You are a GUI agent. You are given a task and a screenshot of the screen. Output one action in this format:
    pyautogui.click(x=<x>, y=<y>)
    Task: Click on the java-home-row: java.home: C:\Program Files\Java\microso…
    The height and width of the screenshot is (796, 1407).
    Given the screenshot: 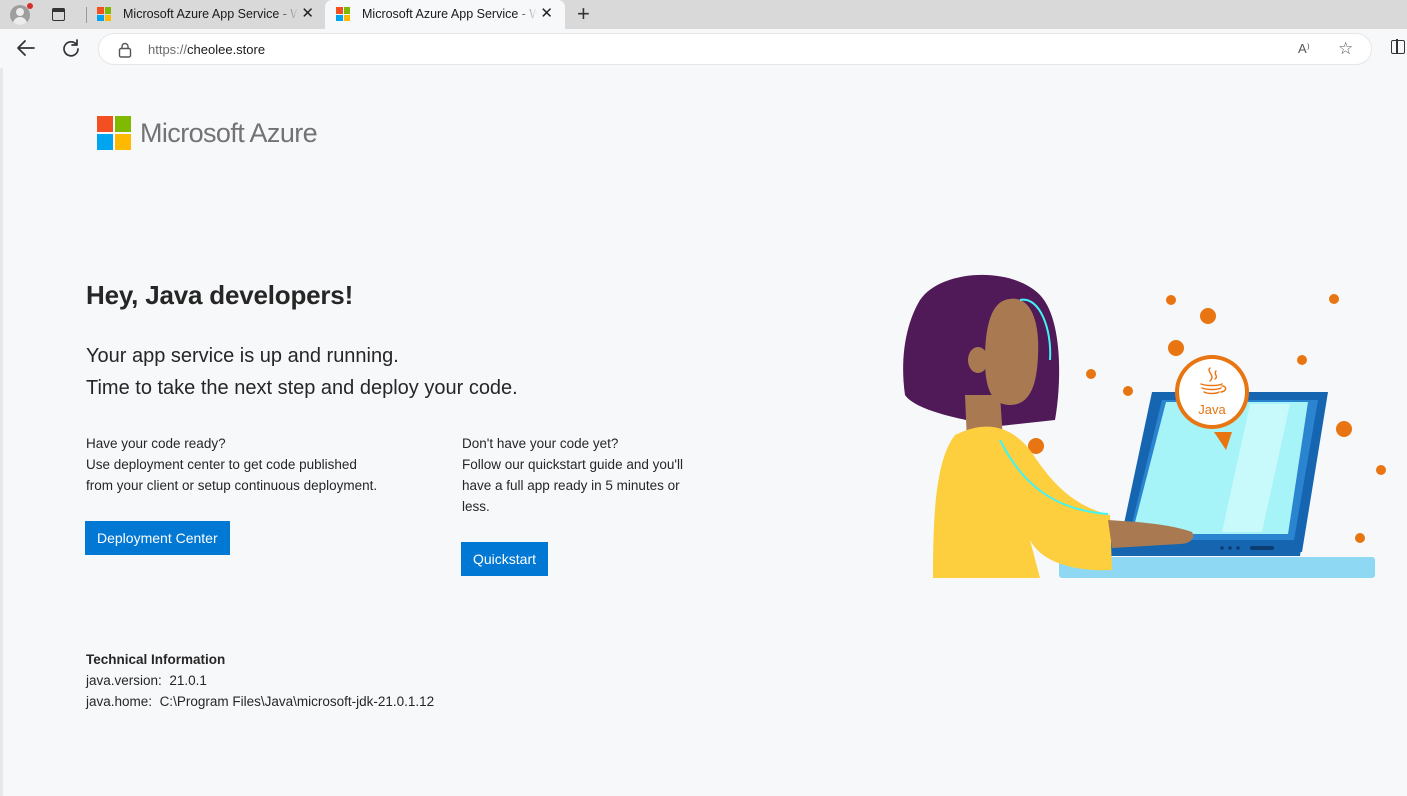 What is the action you would take?
    pyautogui.click(x=260, y=701)
    